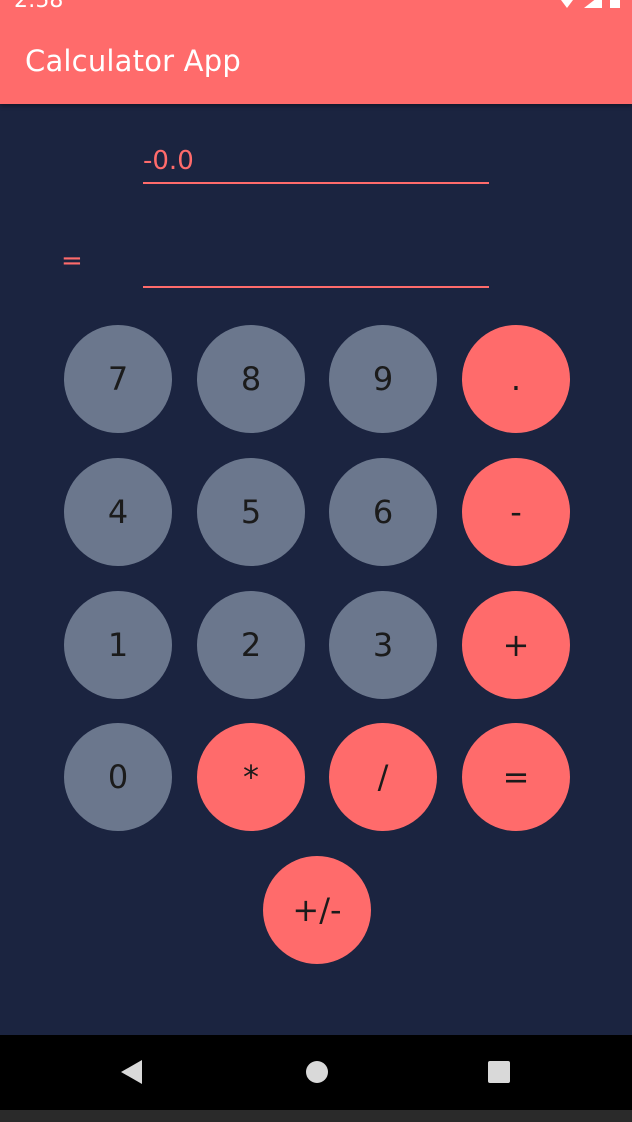  What do you see at coordinates (39, 6) in the screenshot?
I see `status-time: 2:58` at bounding box center [39, 6].